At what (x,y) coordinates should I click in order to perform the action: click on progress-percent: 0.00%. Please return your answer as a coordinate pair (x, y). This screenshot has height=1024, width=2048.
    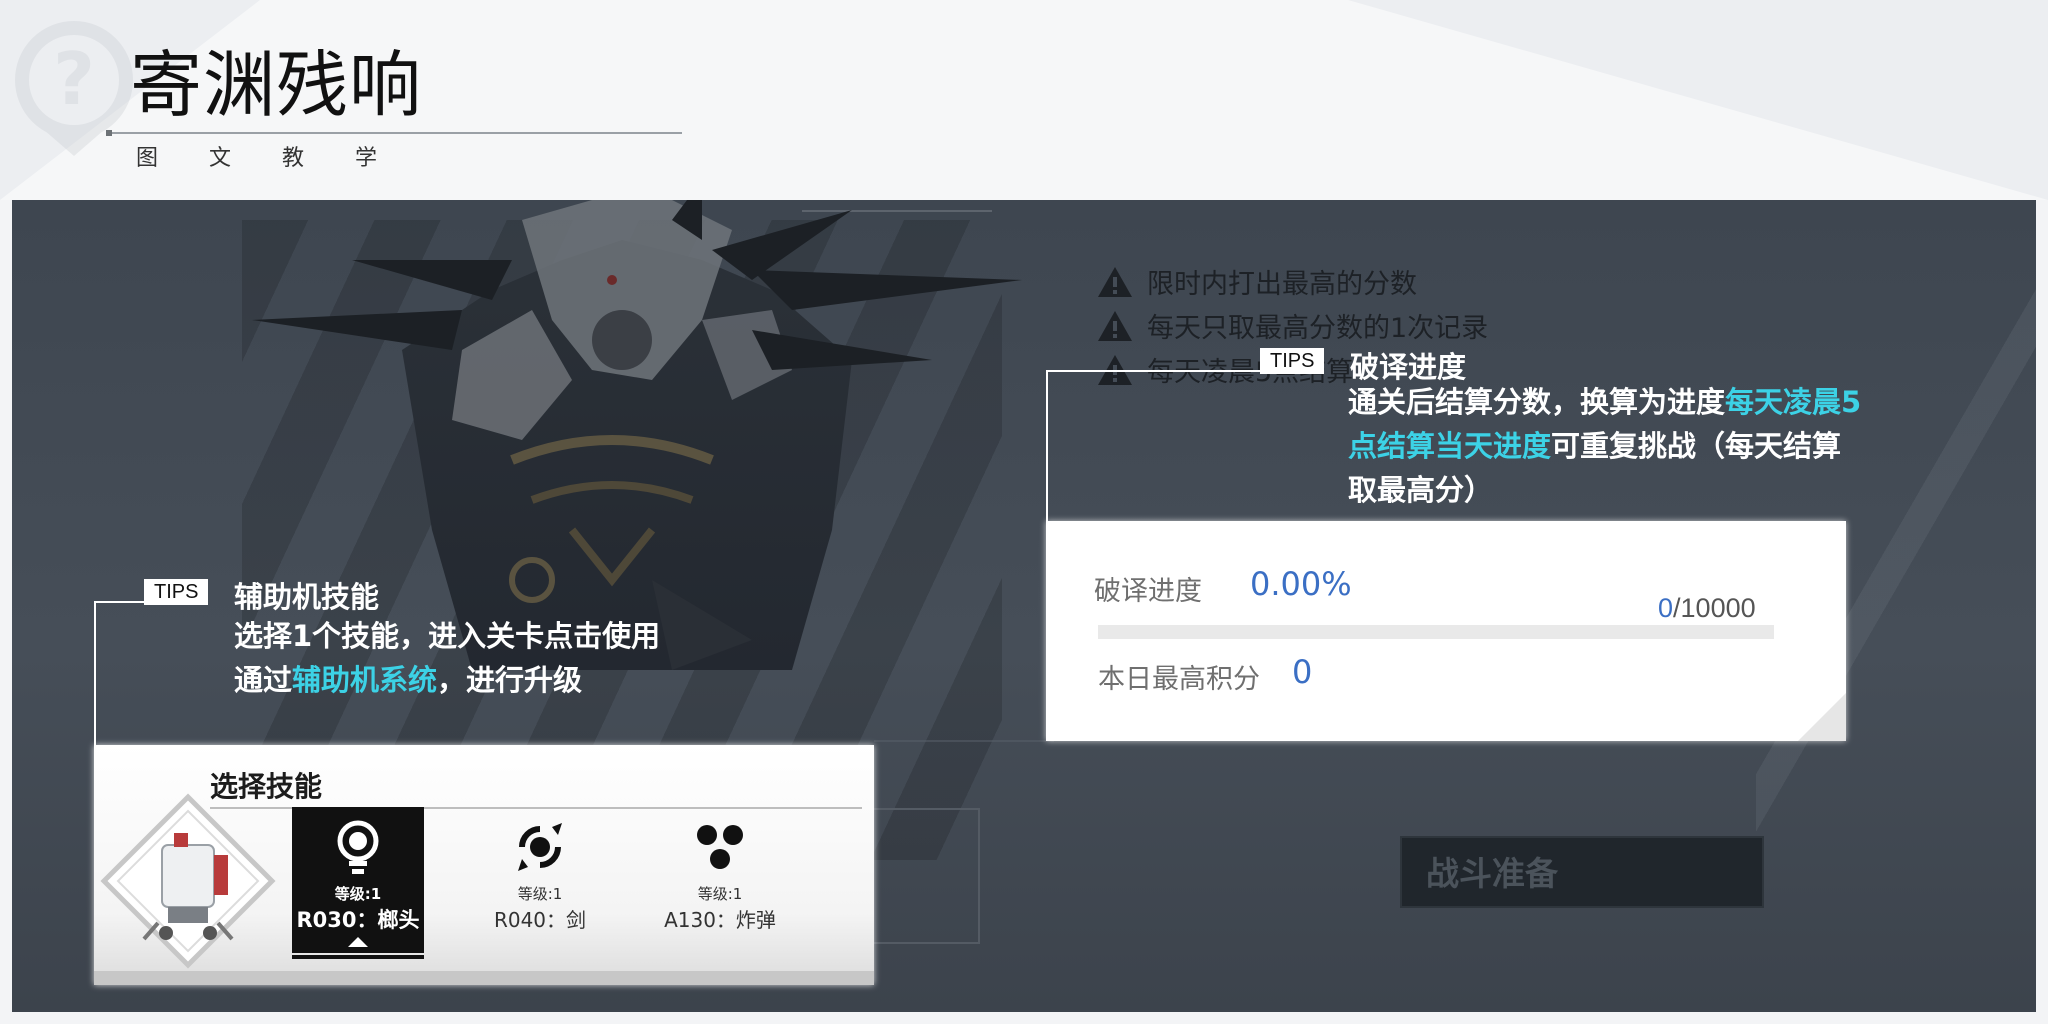
    Looking at the image, I should click on (1301, 584).